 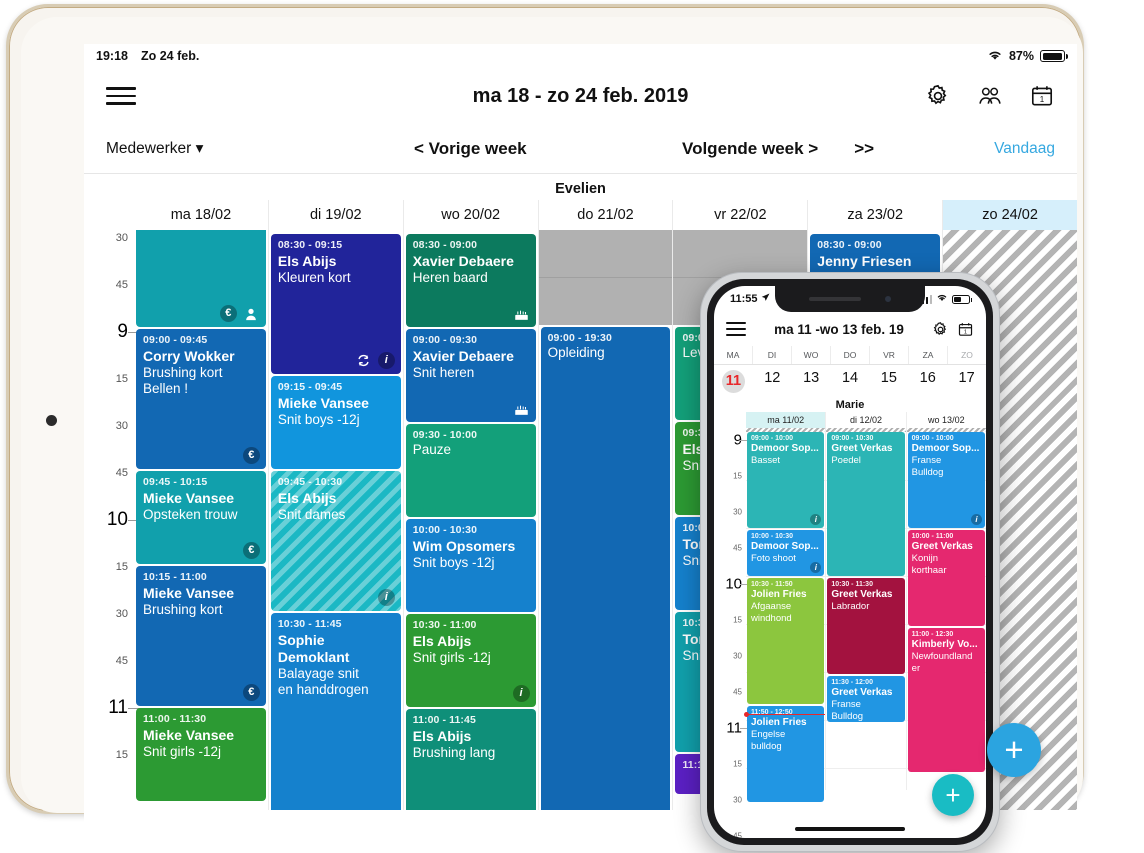 I want to click on calendar-event: 08:30 - 09:00 Xavier Debaere Heren baard, so click(x=470, y=280).